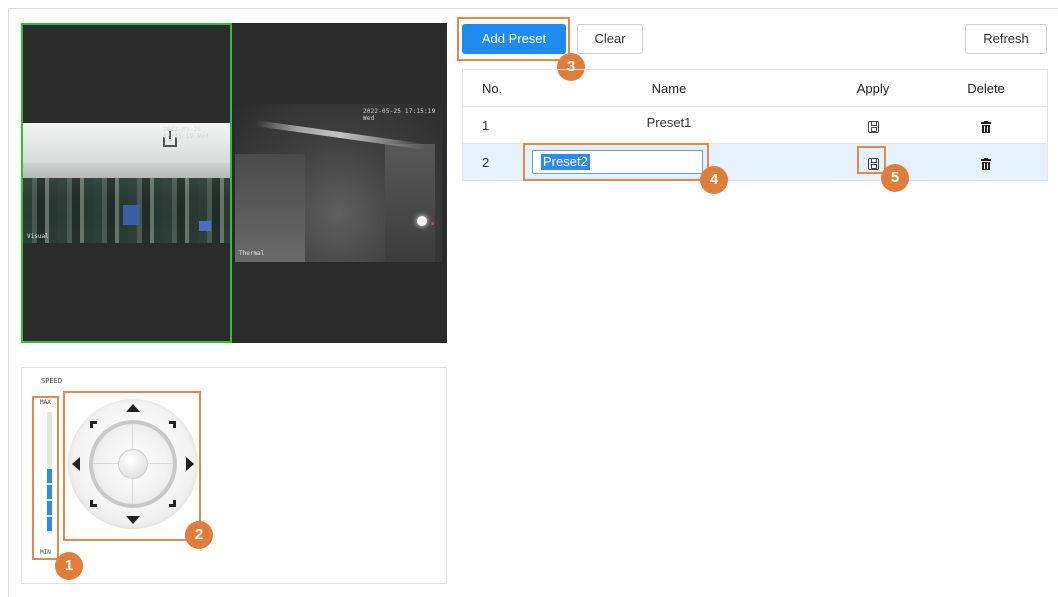 The width and height of the screenshot is (1058, 597). What do you see at coordinates (492, 88) in the screenshot?
I see `header-no: No.` at bounding box center [492, 88].